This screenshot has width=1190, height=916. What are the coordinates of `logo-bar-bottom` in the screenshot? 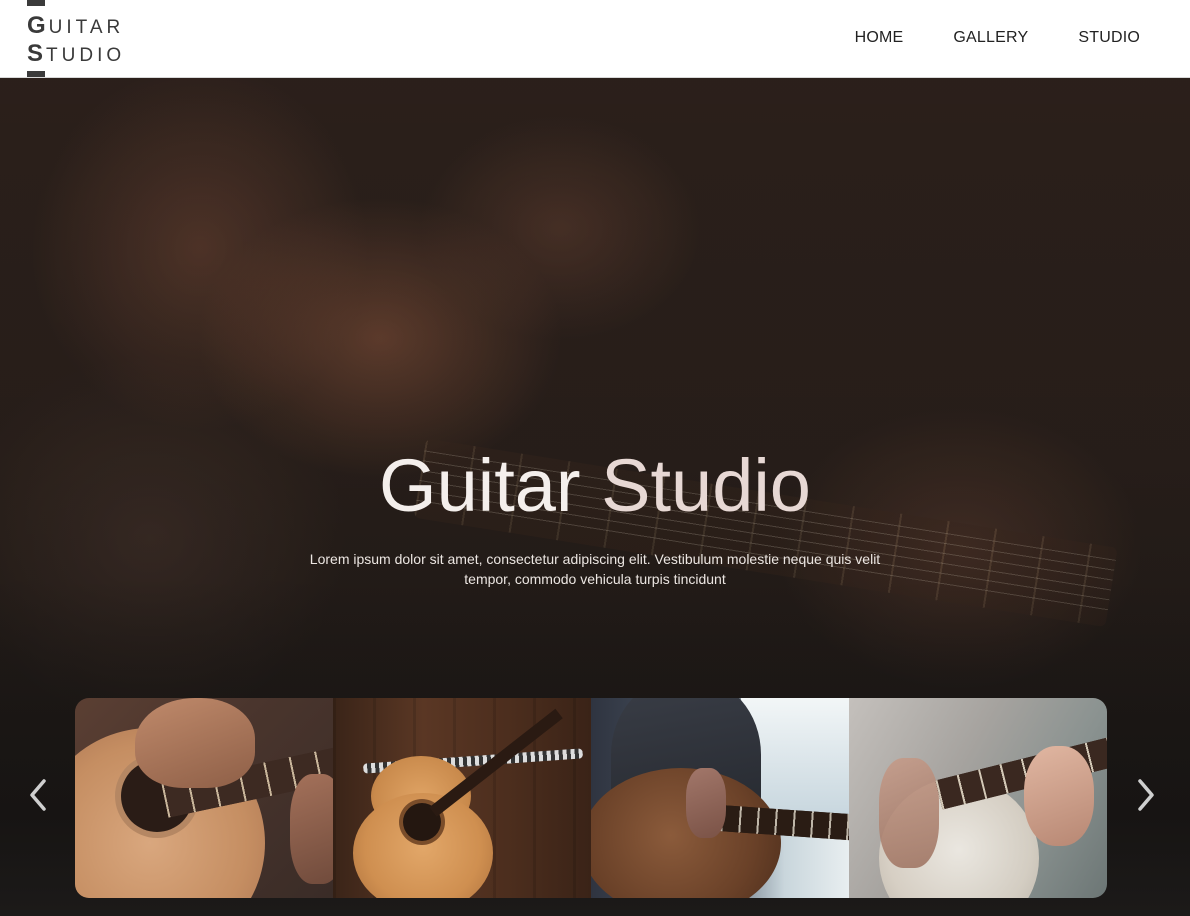 It's located at (36, 74).